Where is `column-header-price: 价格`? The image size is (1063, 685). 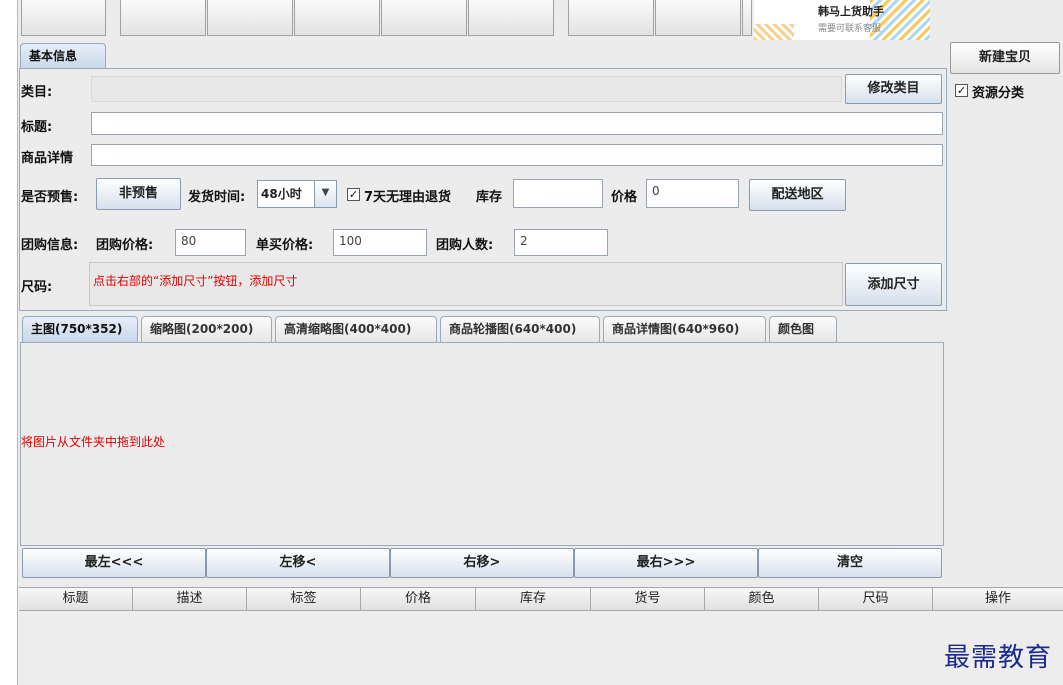
column-header-price: 价格 is located at coordinates (418, 599).